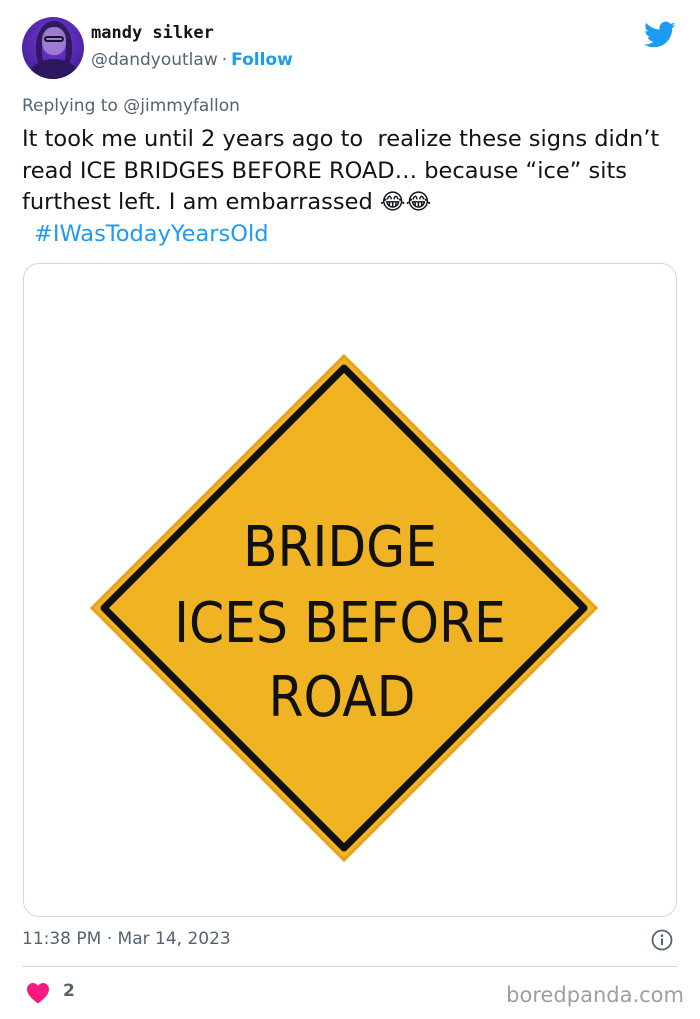  Describe the element at coordinates (181, 106) in the screenshot. I see `reply-mention-link: @jimmyfallon` at that location.